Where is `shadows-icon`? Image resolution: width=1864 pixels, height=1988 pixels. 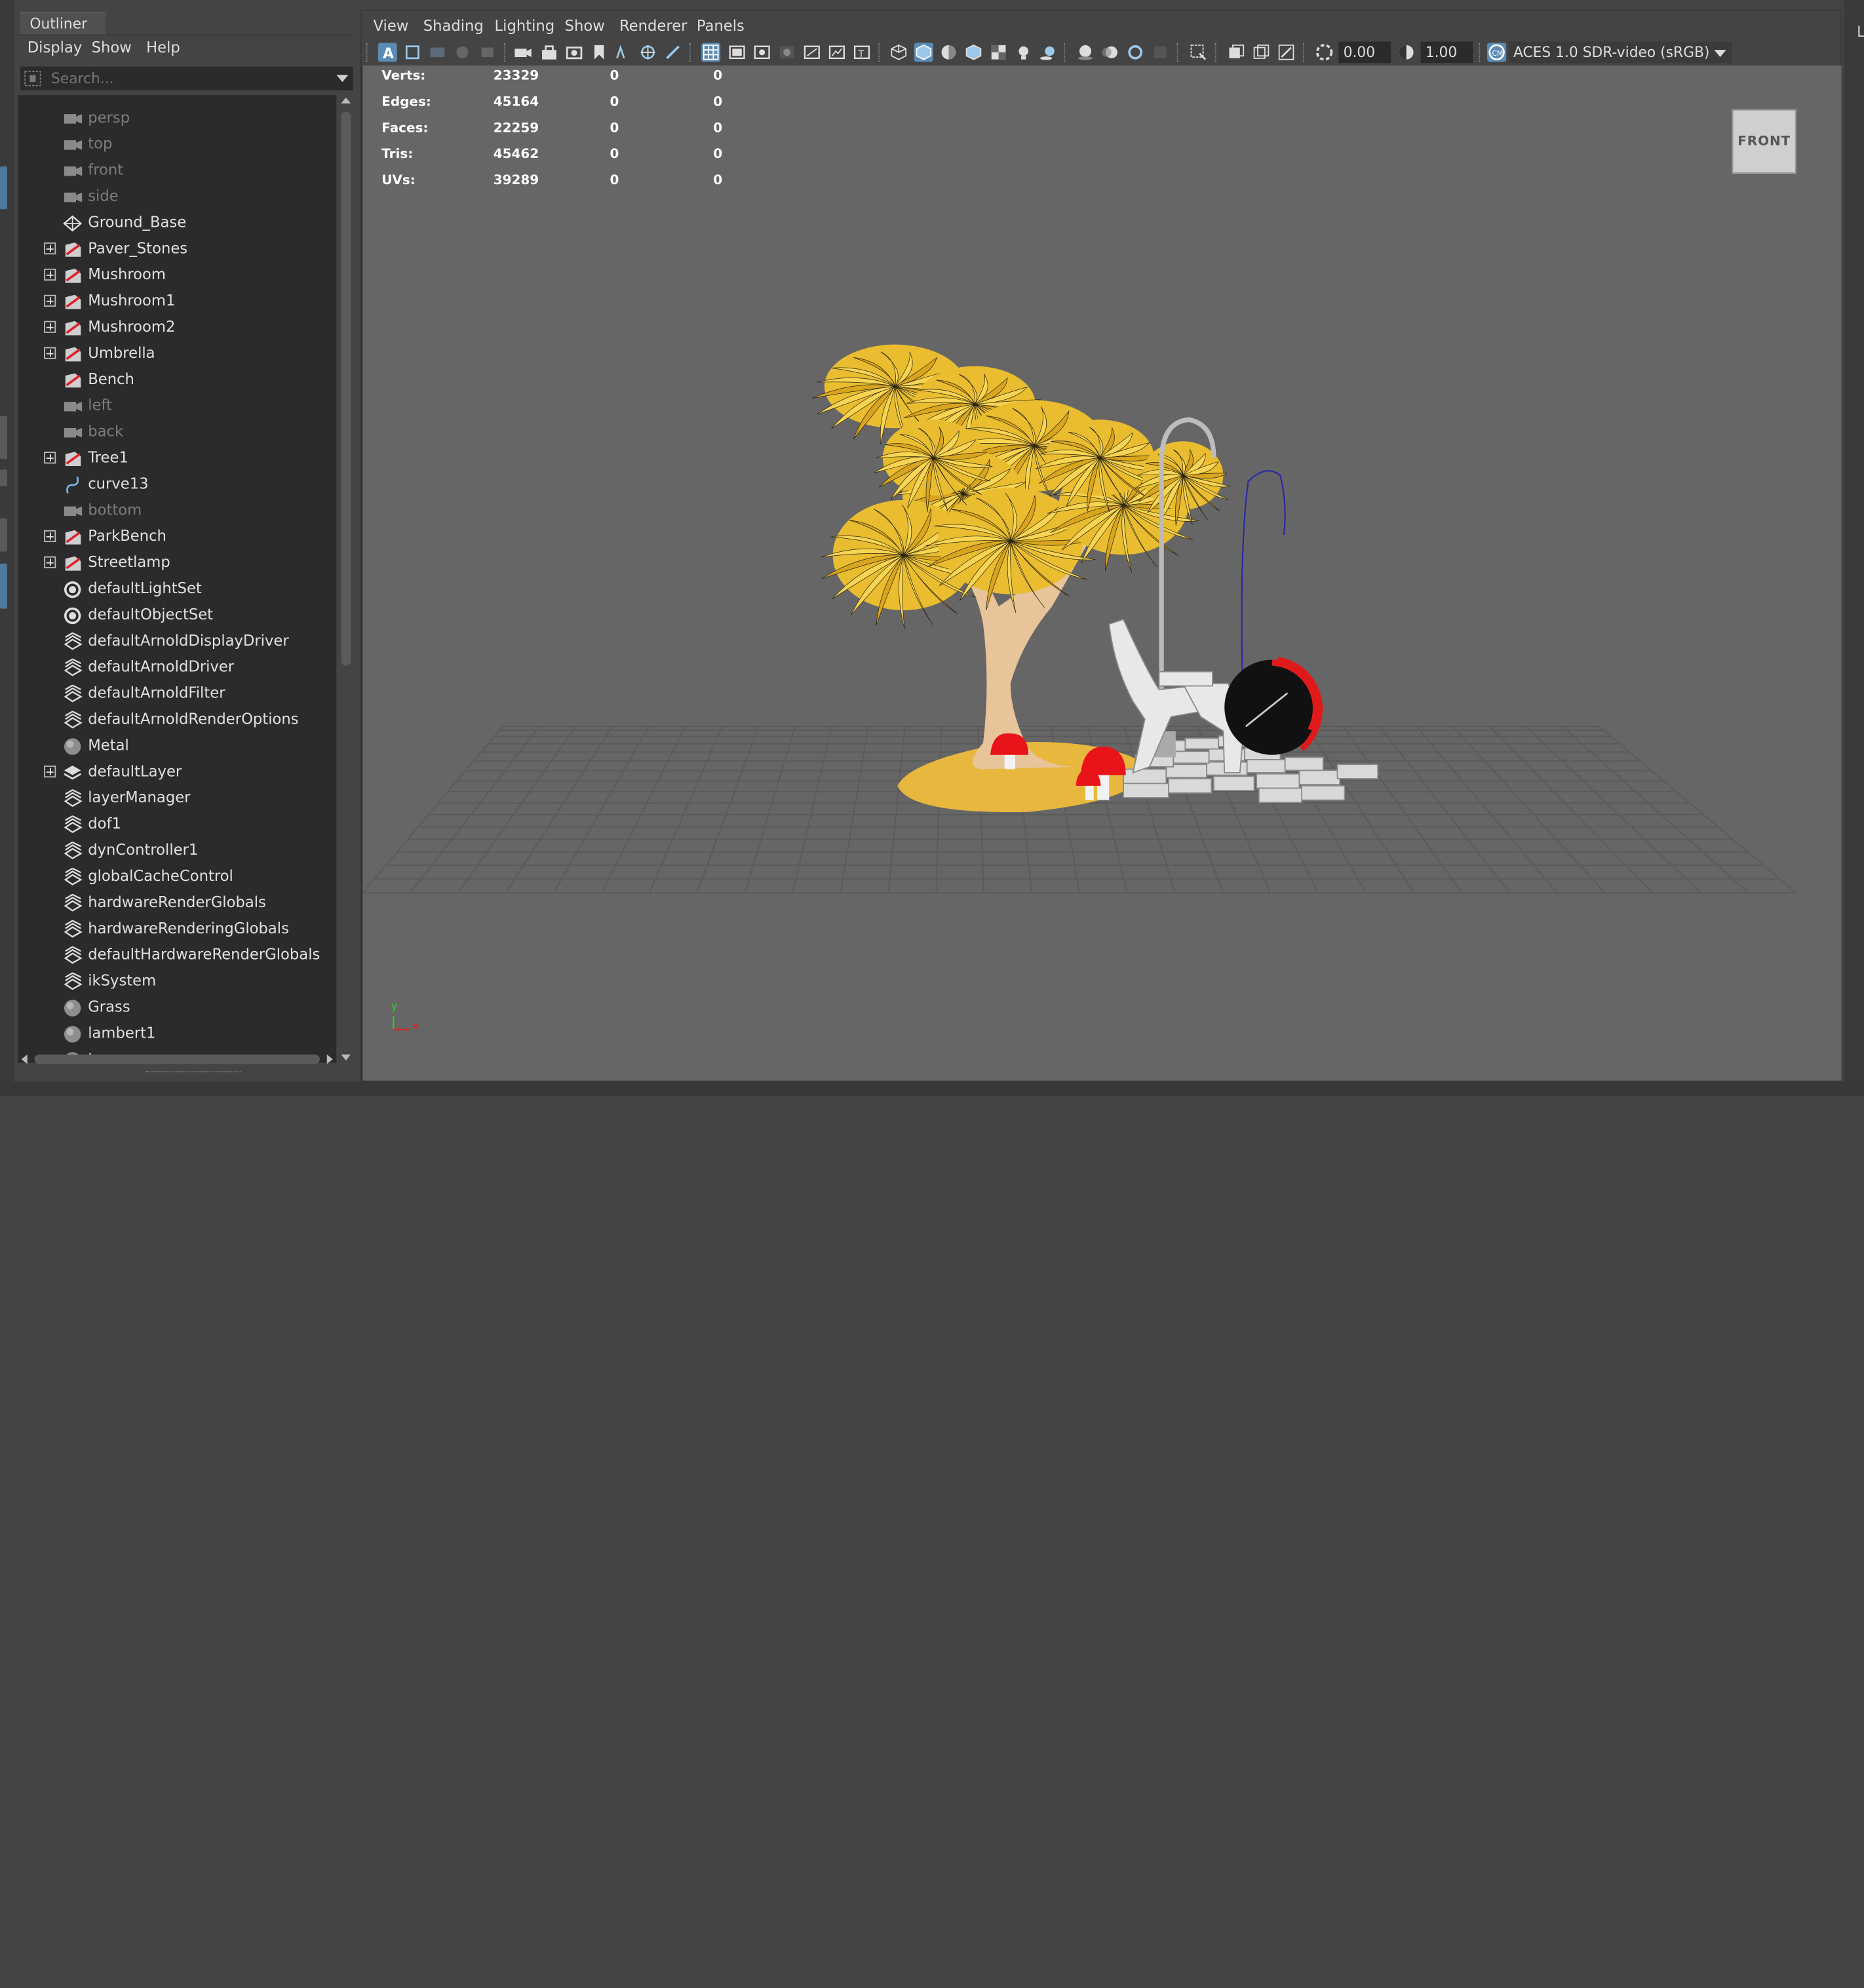
shadows-icon is located at coordinates (1048, 52).